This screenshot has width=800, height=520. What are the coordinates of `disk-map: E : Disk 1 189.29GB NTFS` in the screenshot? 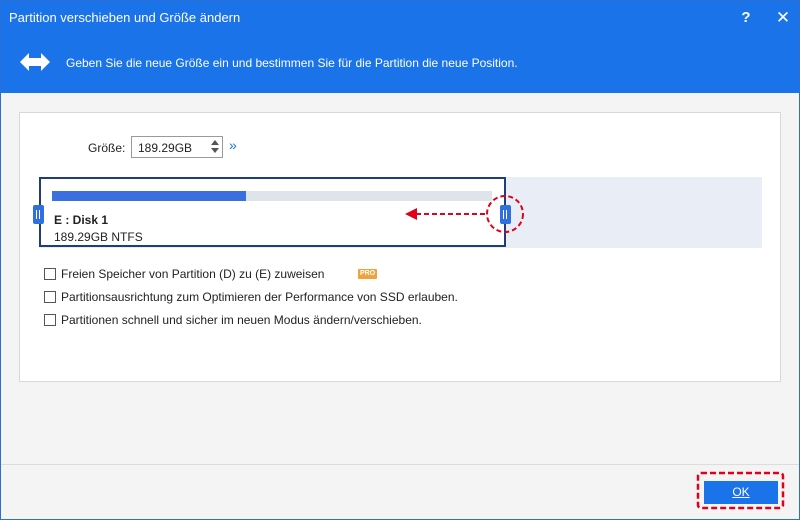 It's located at (397, 212).